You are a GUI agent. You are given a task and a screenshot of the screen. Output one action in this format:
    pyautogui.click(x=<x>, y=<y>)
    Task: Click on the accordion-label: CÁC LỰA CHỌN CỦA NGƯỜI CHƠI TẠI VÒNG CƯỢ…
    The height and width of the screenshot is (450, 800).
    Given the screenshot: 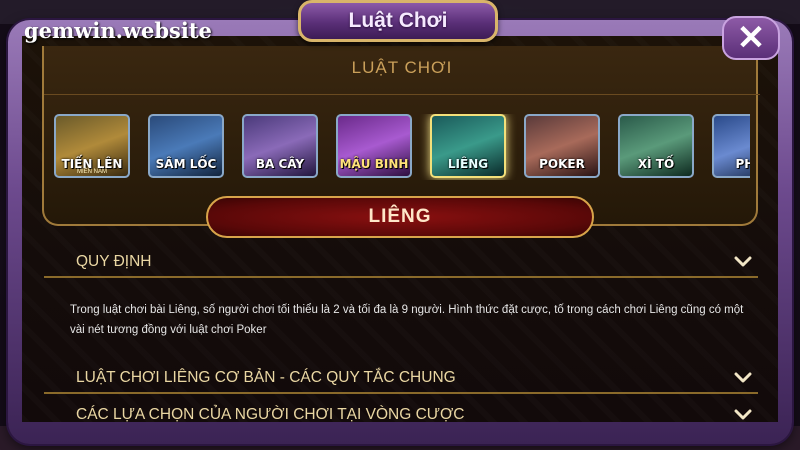 What is the action you would take?
    pyautogui.click(x=270, y=414)
    